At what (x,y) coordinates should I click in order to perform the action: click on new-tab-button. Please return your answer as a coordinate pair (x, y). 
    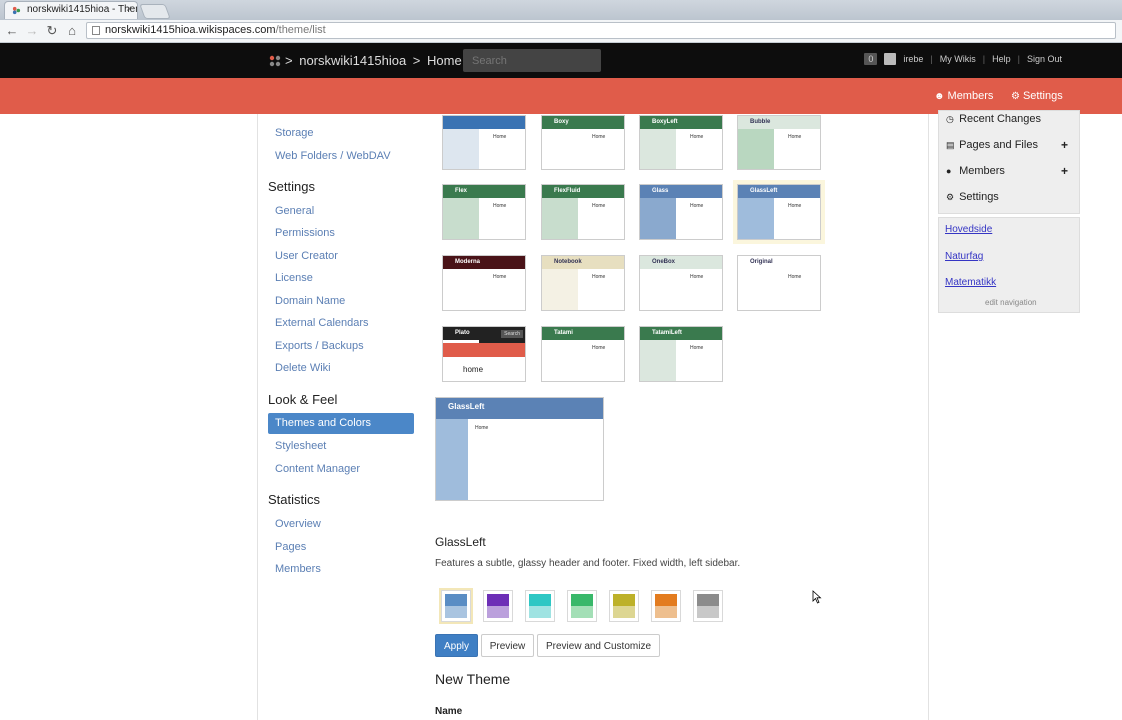
    Looking at the image, I should click on (155, 11).